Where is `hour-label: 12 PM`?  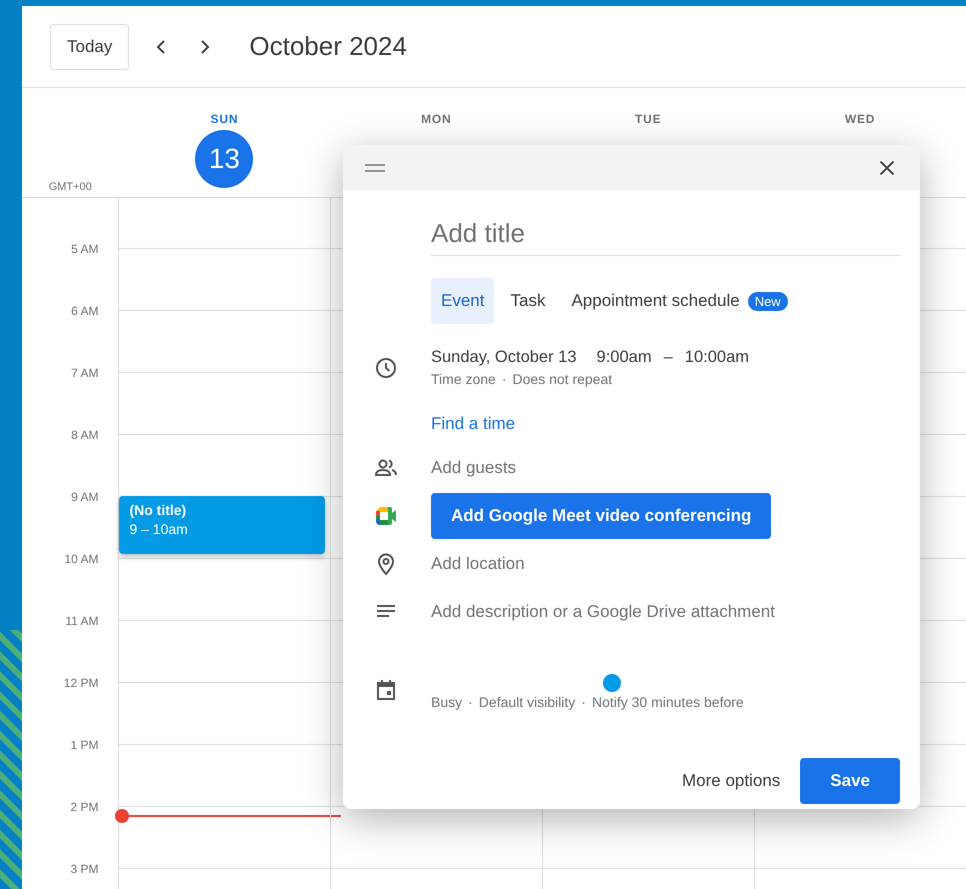 hour-label: 12 PM is located at coordinates (81, 683).